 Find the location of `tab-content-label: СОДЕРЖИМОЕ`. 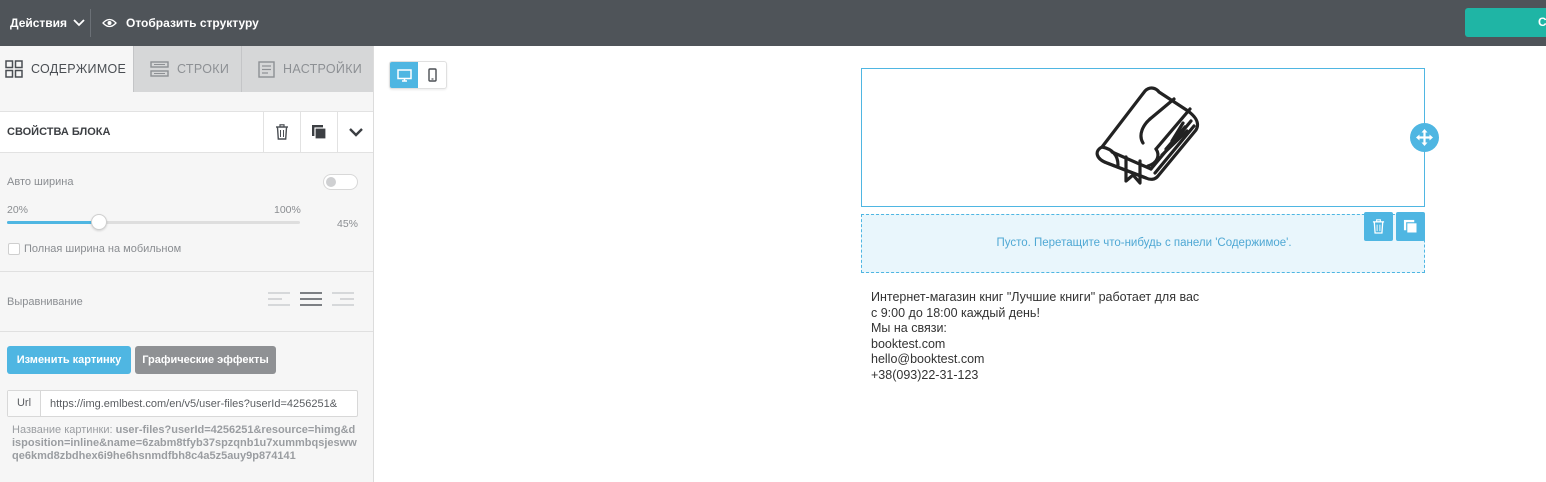

tab-content-label: СОДЕРЖИМОЕ is located at coordinates (79, 69).